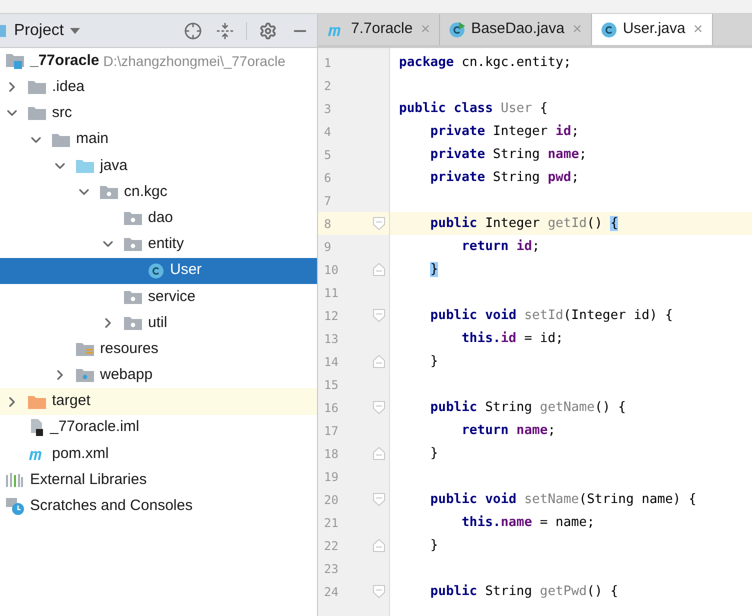  I want to click on tree-item: src, so click(158, 113).